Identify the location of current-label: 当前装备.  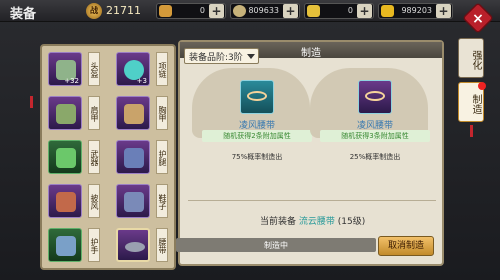
(278, 222).